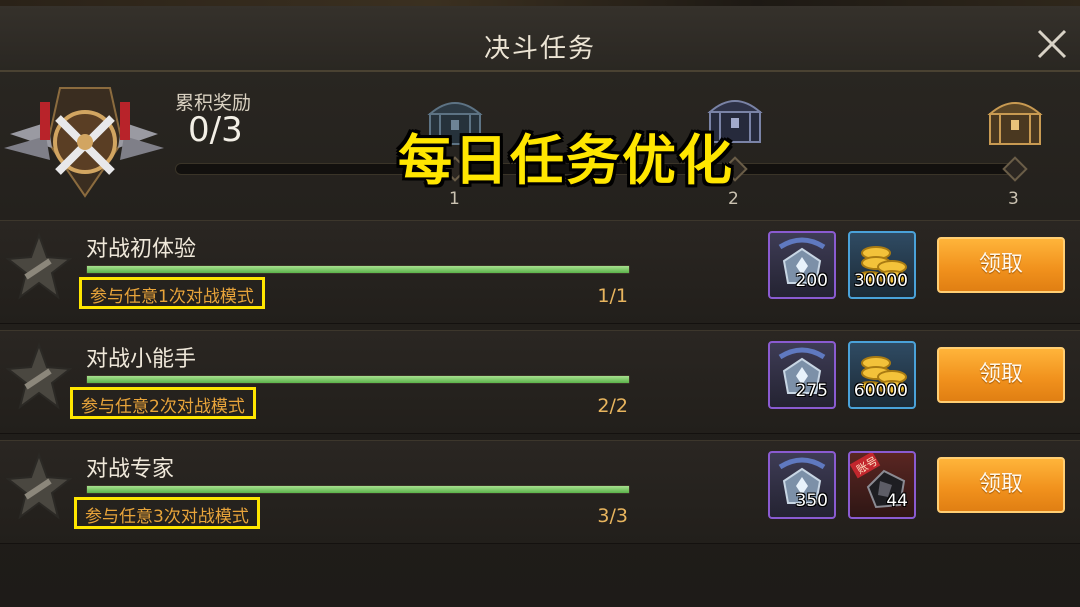  Describe the element at coordinates (85, 142) in the screenshot. I see `duel-medal-icon` at that location.